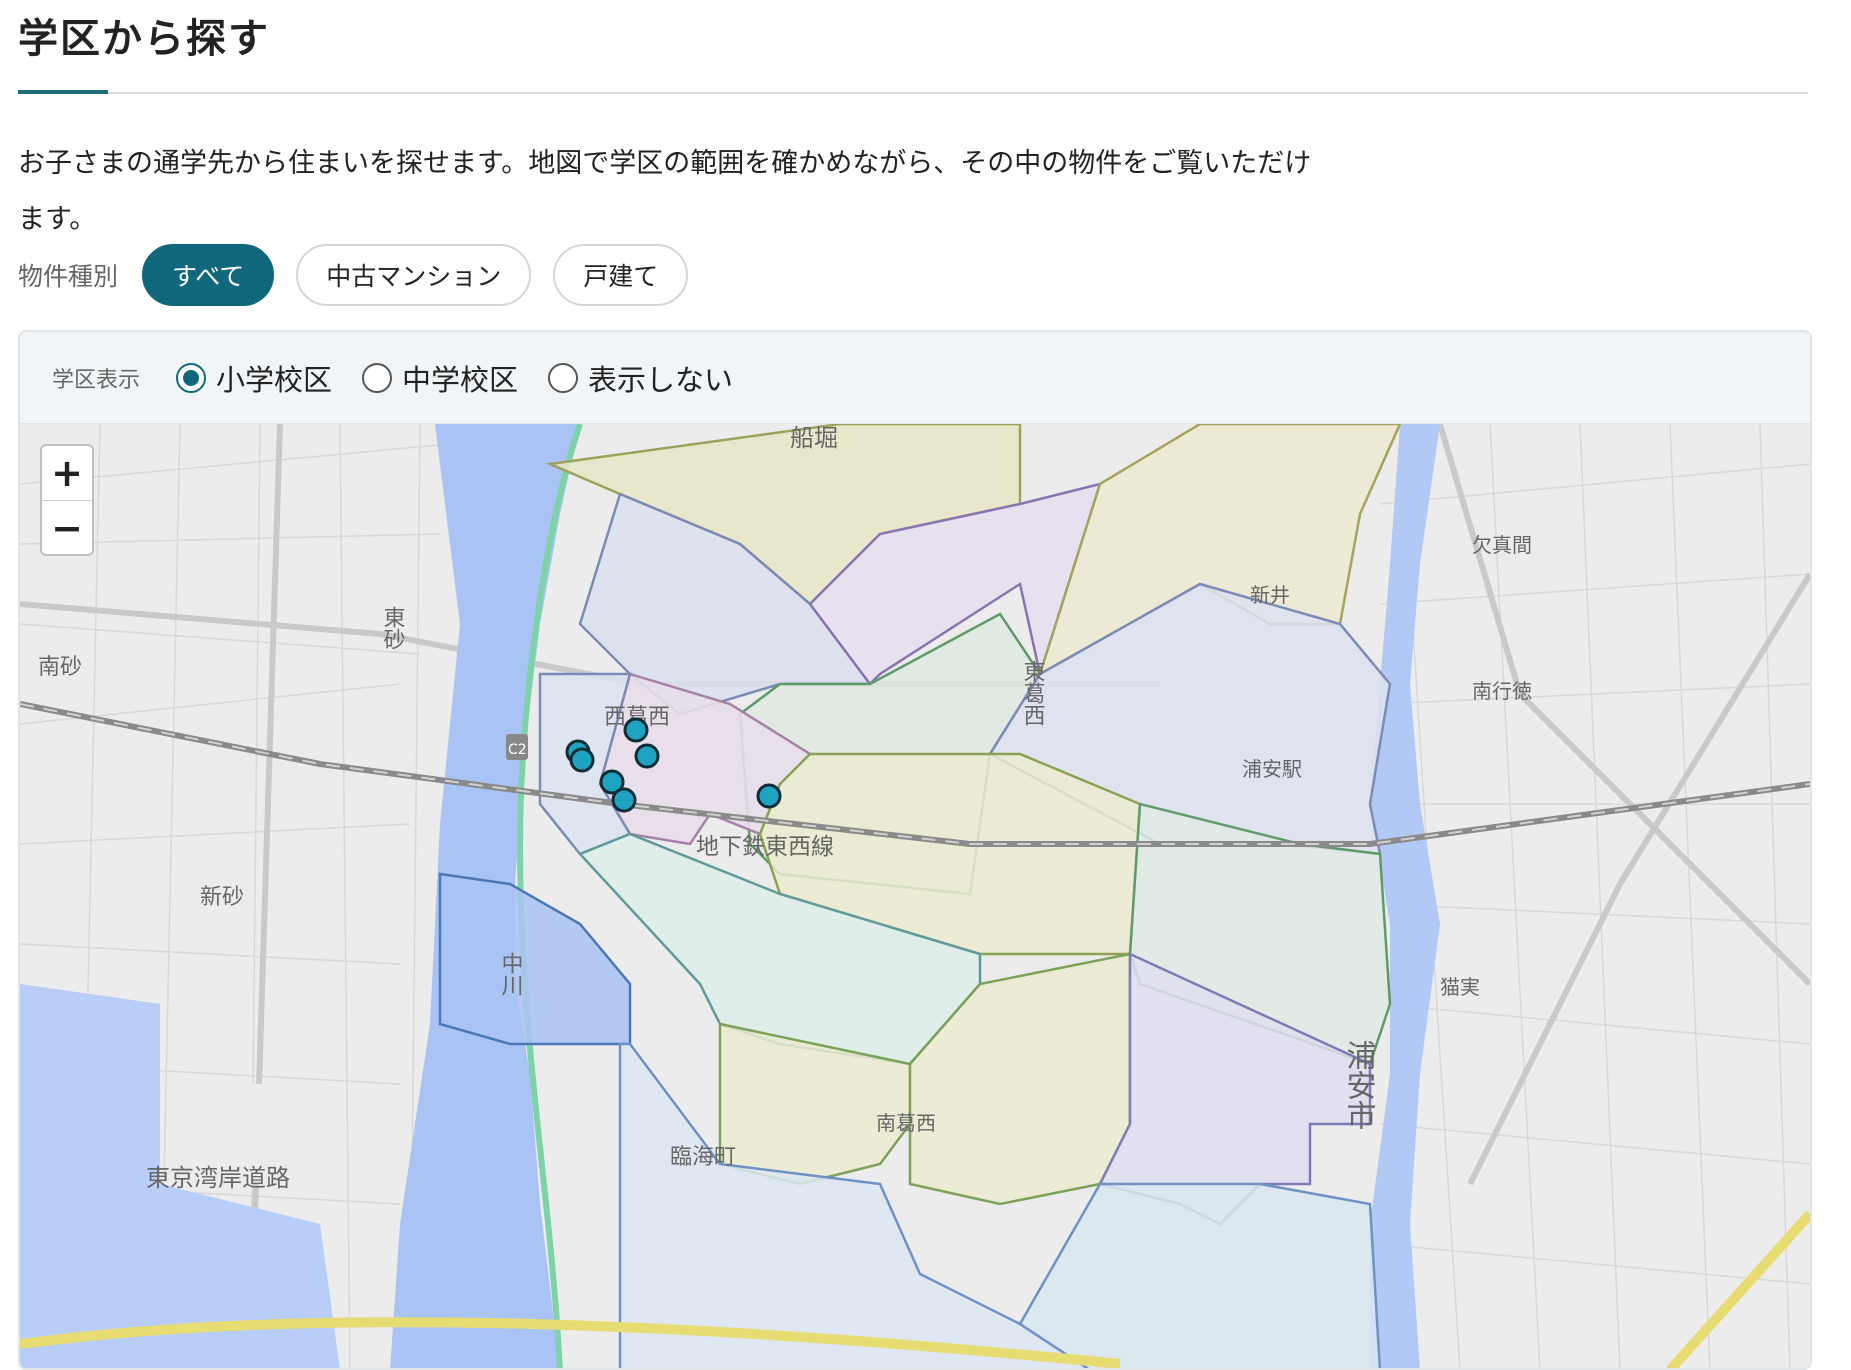  I want to click on filter-all-button: すべて, so click(208, 275).